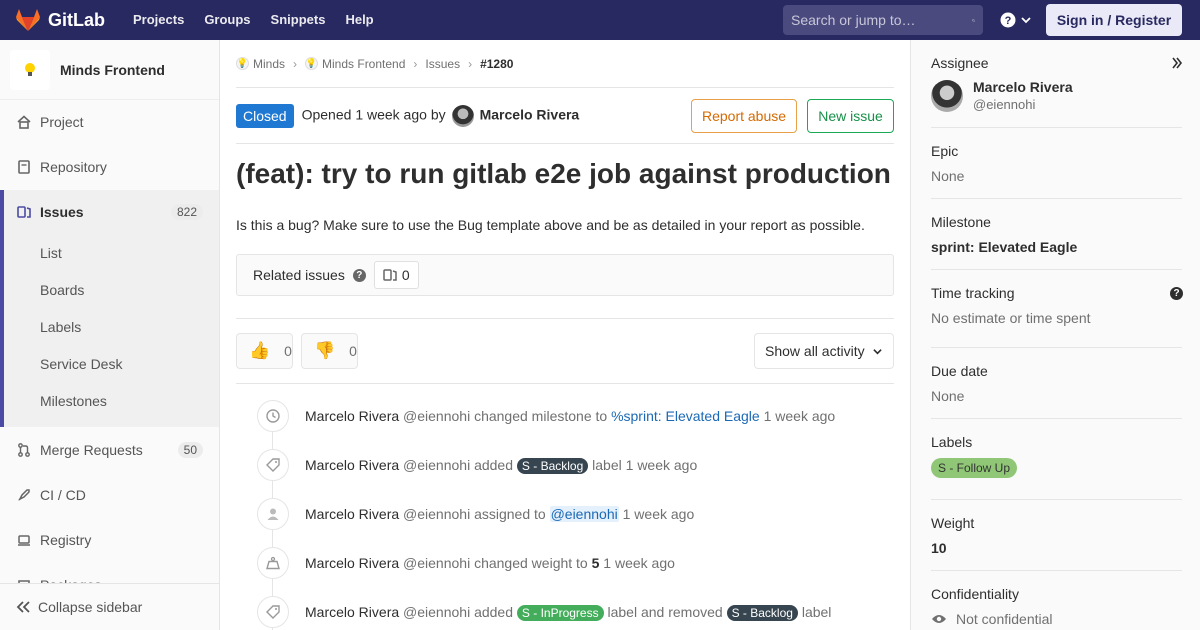 This screenshot has height=630, width=1200. Describe the element at coordinates (1056, 619) in the screenshot. I see `confidentiality-row: Not confidential` at that location.